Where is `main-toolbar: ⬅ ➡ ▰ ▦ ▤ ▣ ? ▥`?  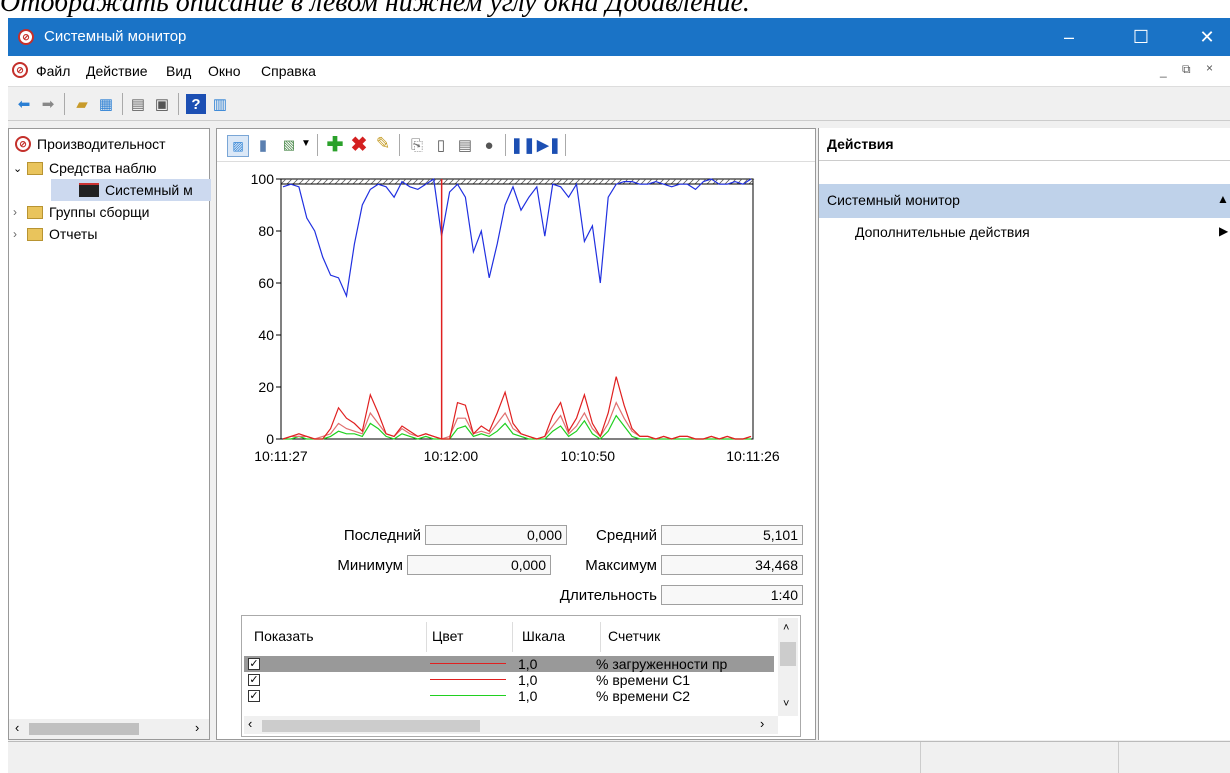 main-toolbar: ⬅ ➡ ▰ ▦ ▤ ▣ ? ▥ is located at coordinates (619, 104).